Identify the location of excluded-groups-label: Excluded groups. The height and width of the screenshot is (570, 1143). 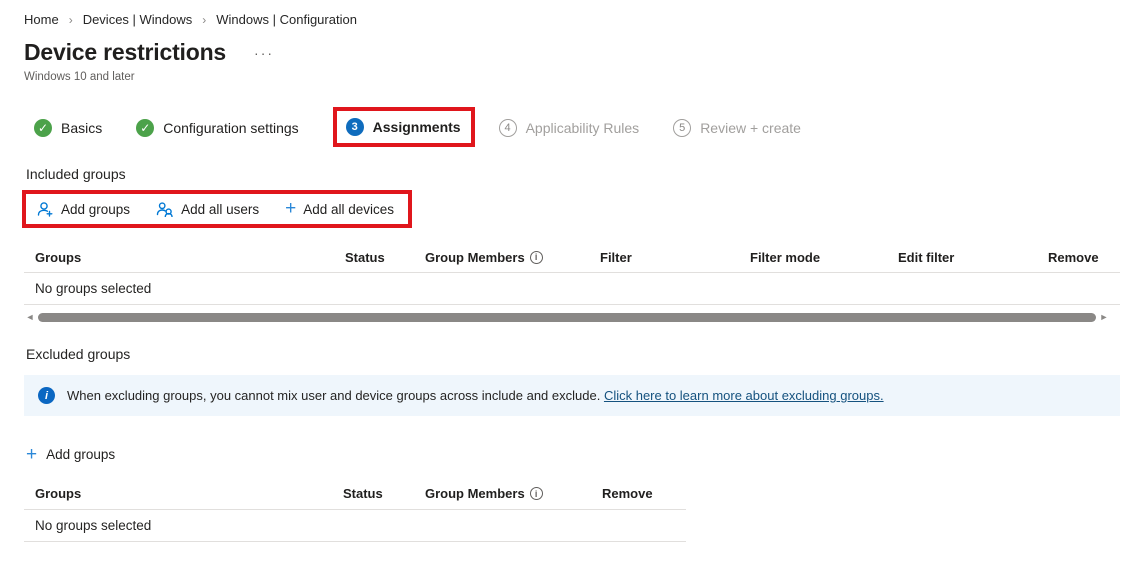
(78, 354).